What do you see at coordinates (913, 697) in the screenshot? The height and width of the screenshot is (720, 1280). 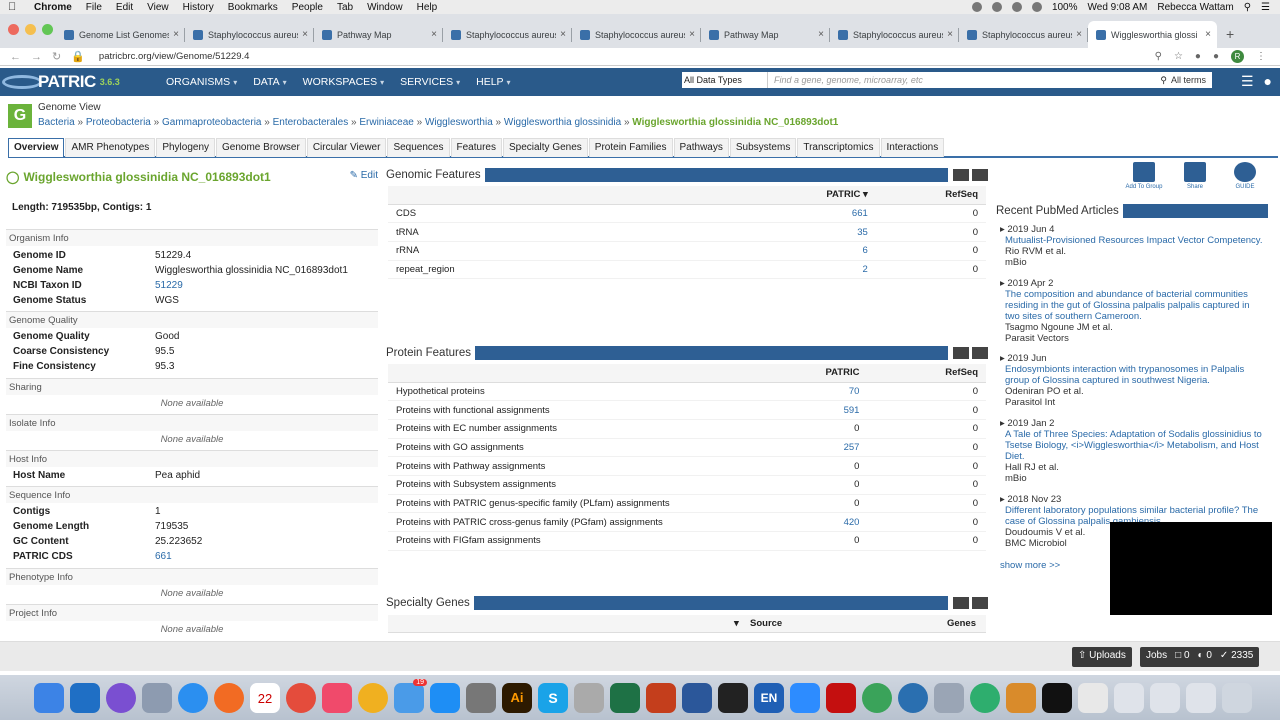 I see `onepassword-icon` at bounding box center [913, 697].